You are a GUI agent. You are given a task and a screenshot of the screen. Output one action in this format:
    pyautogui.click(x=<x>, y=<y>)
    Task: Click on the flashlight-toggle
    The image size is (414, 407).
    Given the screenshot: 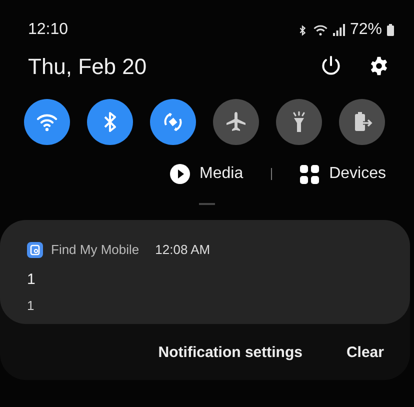 What is the action you would take?
    pyautogui.click(x=299, y=122)
    